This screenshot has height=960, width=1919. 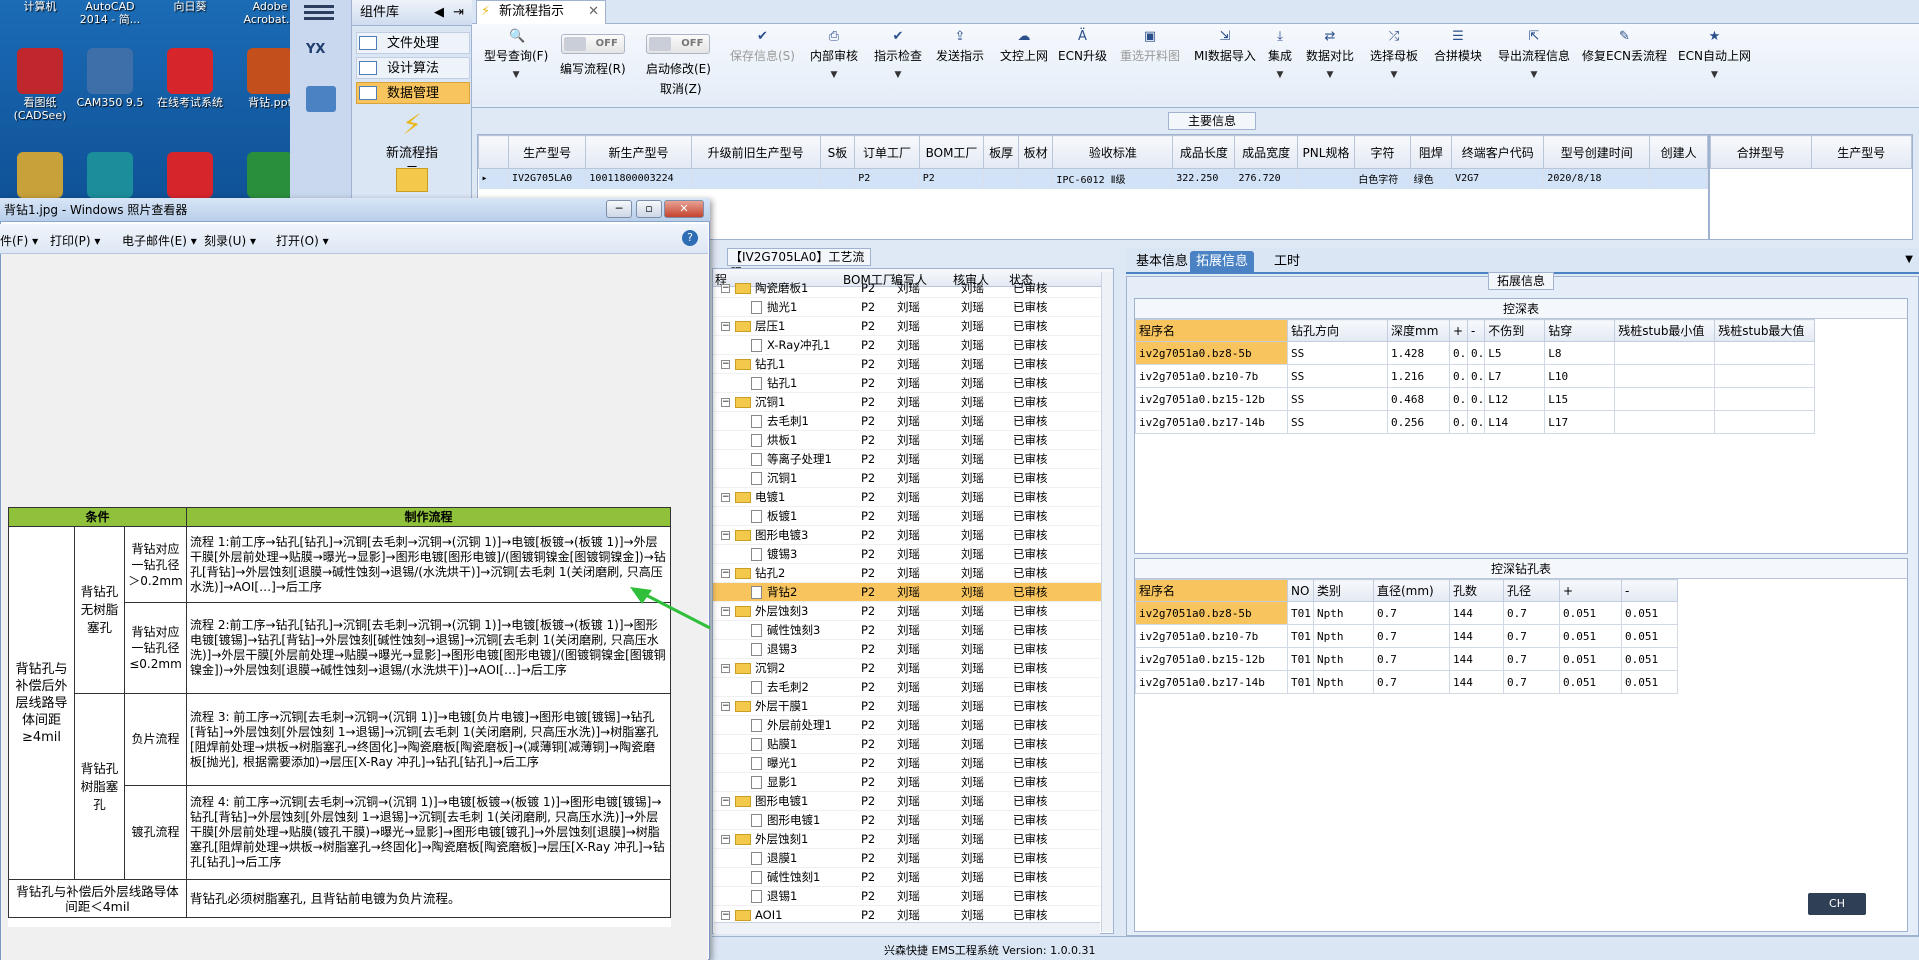 I want to click on column-header: 阻焊, so click(x=1431, y=152).